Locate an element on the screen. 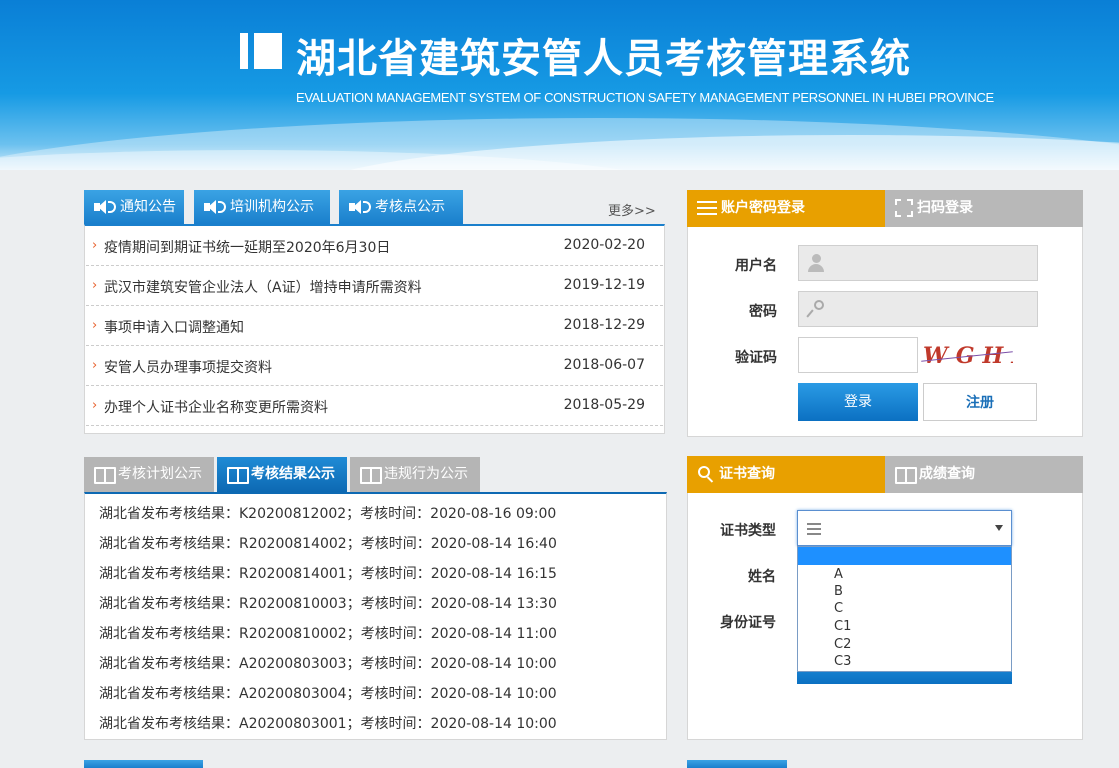 This screenshot has width=1119, height=768. captcha-input is located at coordinates (858, 355).